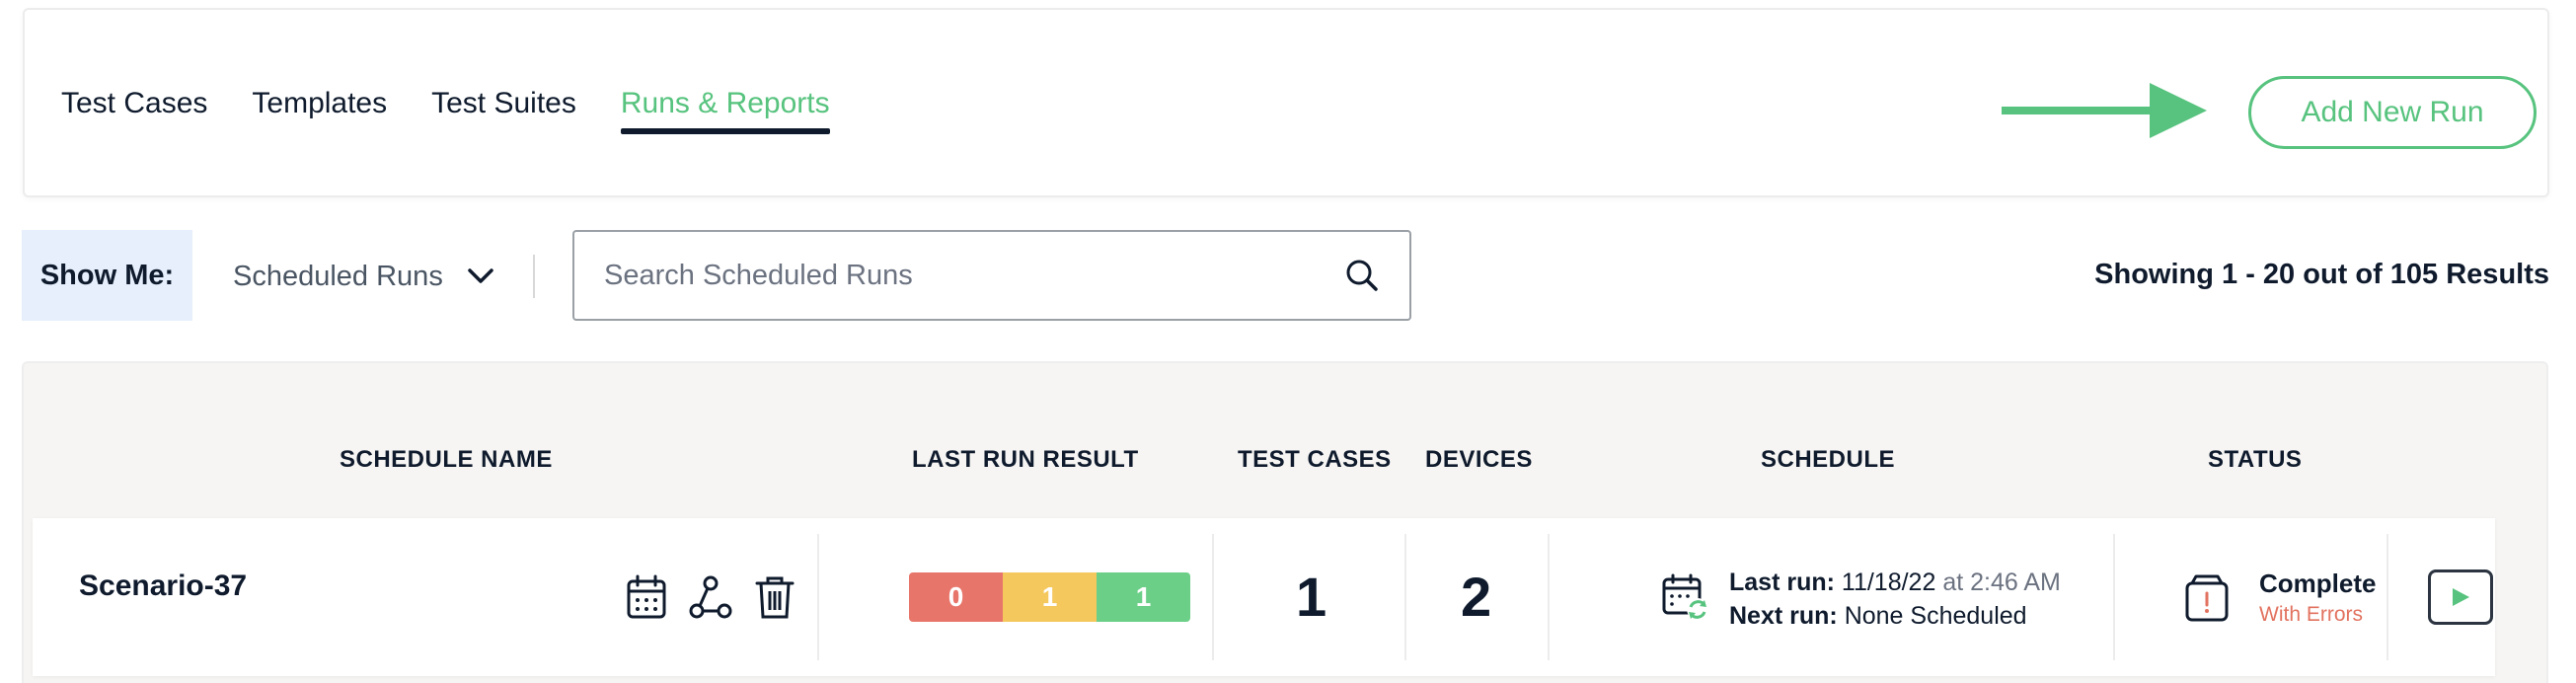 The height and width of the screenshot is (683, 2576). Describe the element at coordinates (338, 276) in the screenshot. I see `run-type-selected-value: Scheduled Runs` at that location.